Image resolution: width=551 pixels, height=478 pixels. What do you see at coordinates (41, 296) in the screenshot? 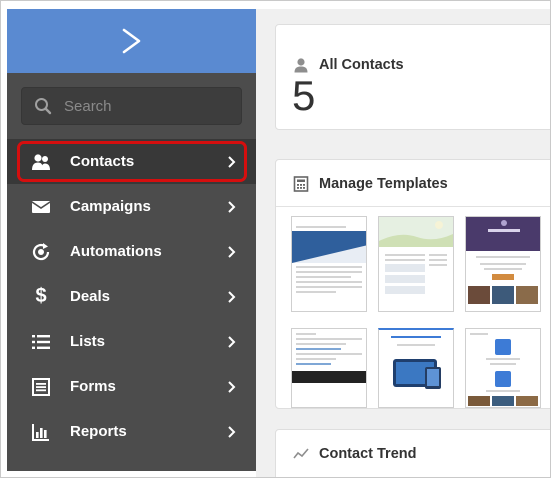
I see `dollar-icon: $` at bounding box center [41, 296].